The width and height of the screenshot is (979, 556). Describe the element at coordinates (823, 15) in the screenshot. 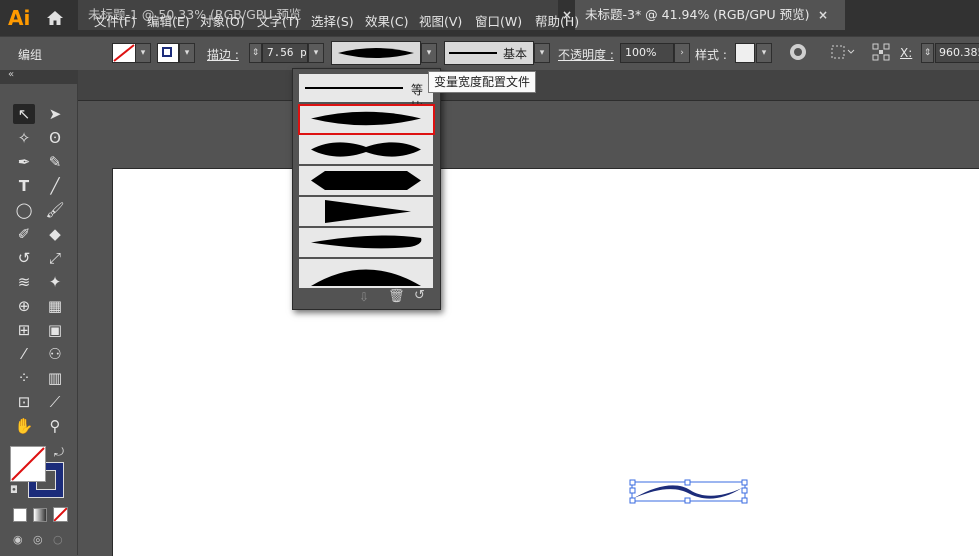

I see `tab-document-3-close-icon: ×` at that location.